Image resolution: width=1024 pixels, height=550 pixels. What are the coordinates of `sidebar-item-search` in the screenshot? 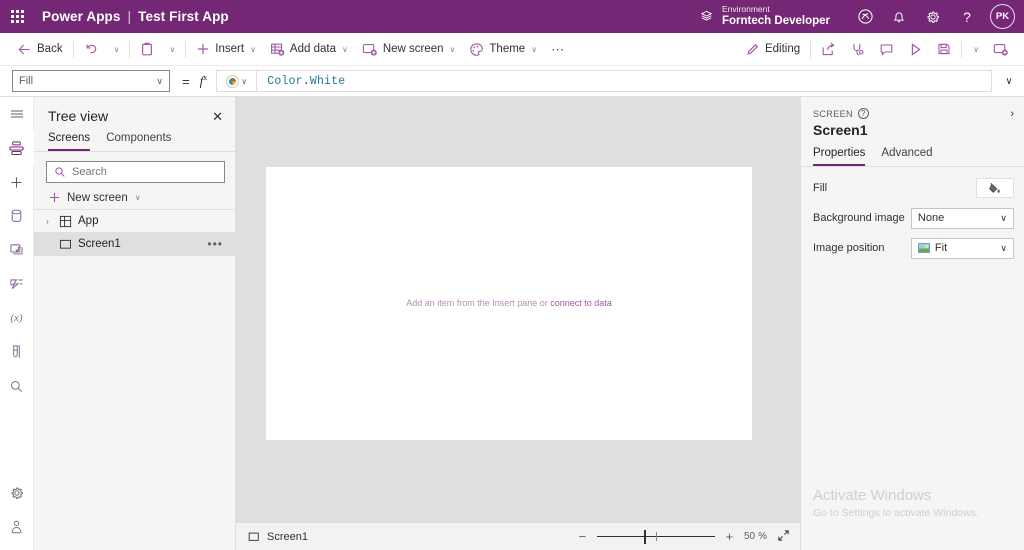 It's located at (17, 386).